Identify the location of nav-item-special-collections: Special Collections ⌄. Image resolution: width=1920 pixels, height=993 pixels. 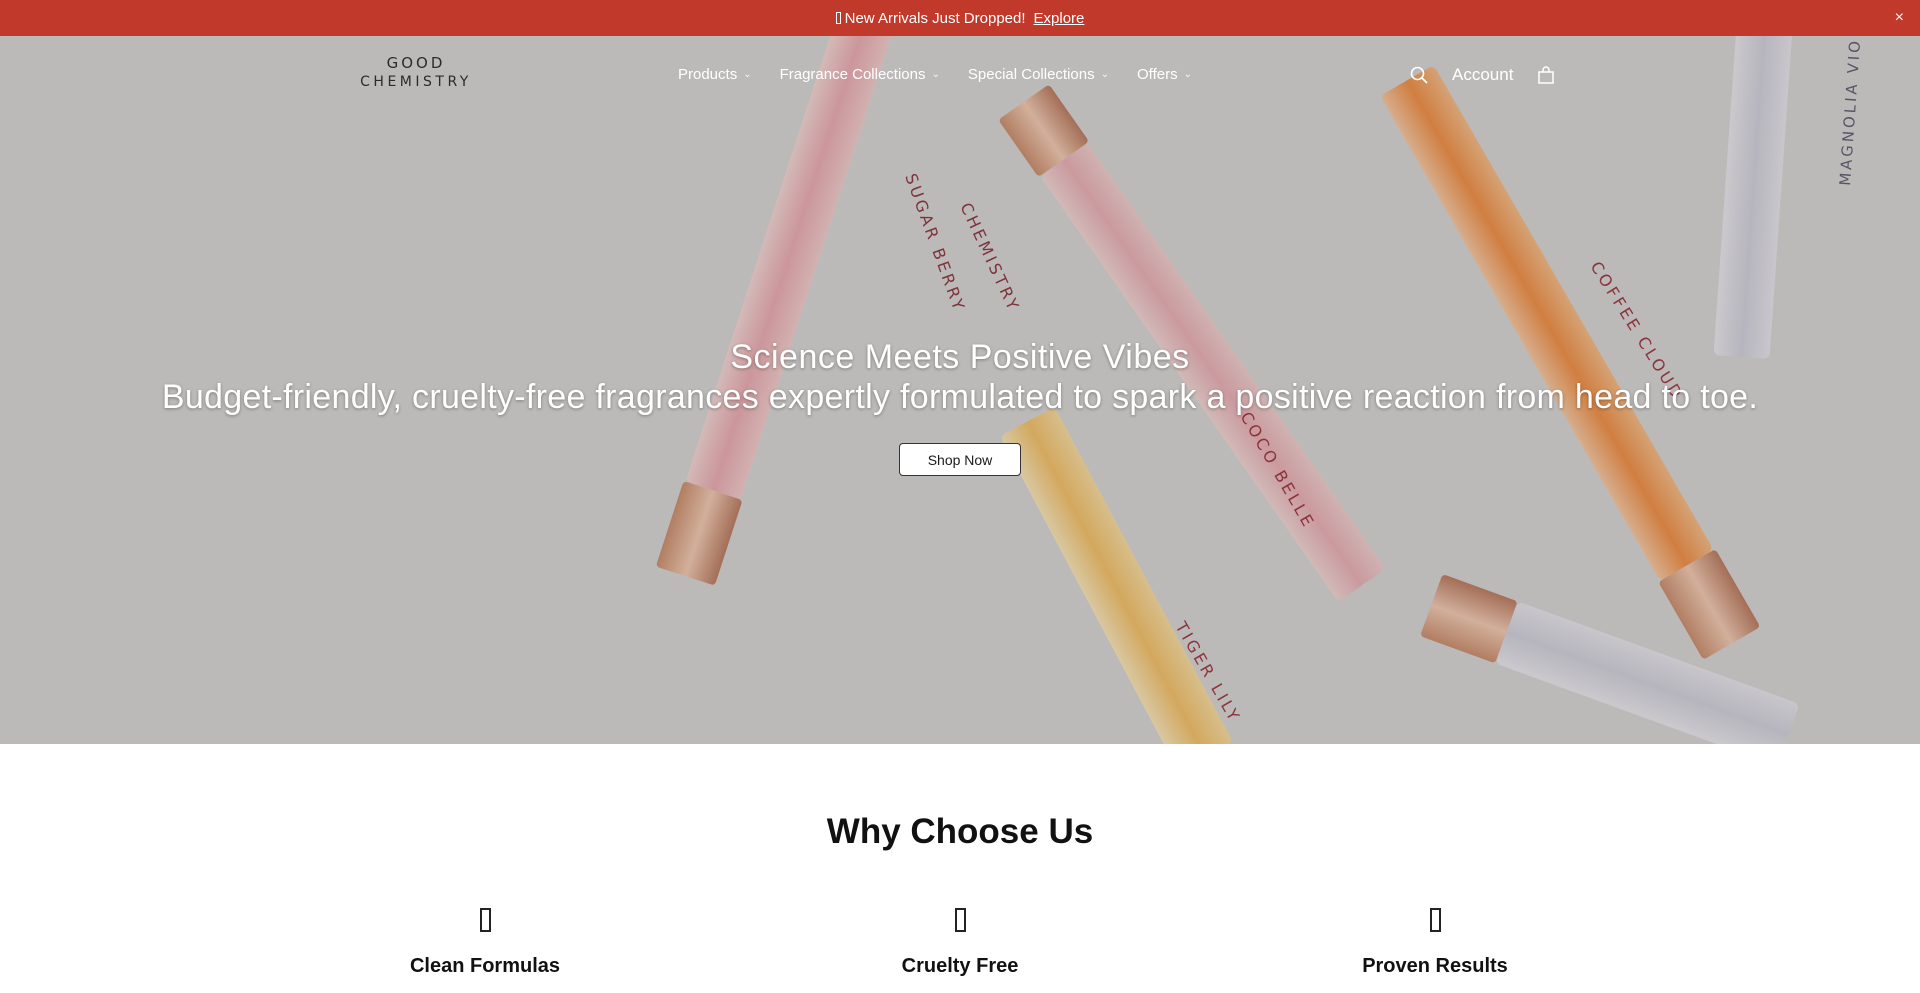
(1038, 74).